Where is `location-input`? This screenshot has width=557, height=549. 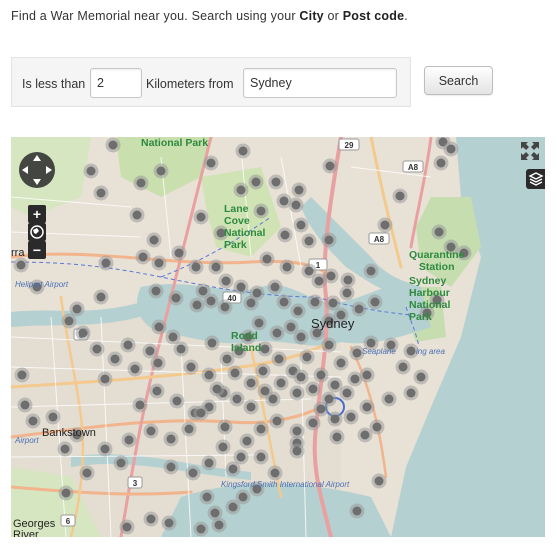
location-input is located at coordinates (320, 83).